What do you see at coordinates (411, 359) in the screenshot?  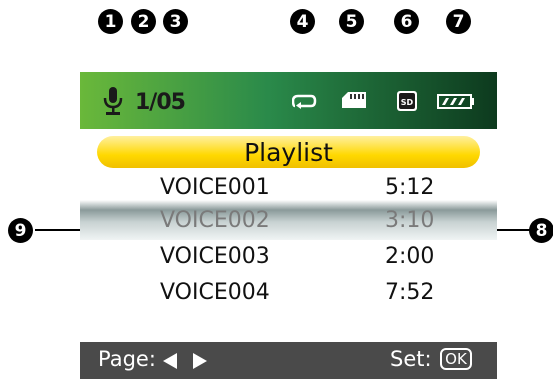 I see `set-label: Set:` at bounding box center [411, 359].